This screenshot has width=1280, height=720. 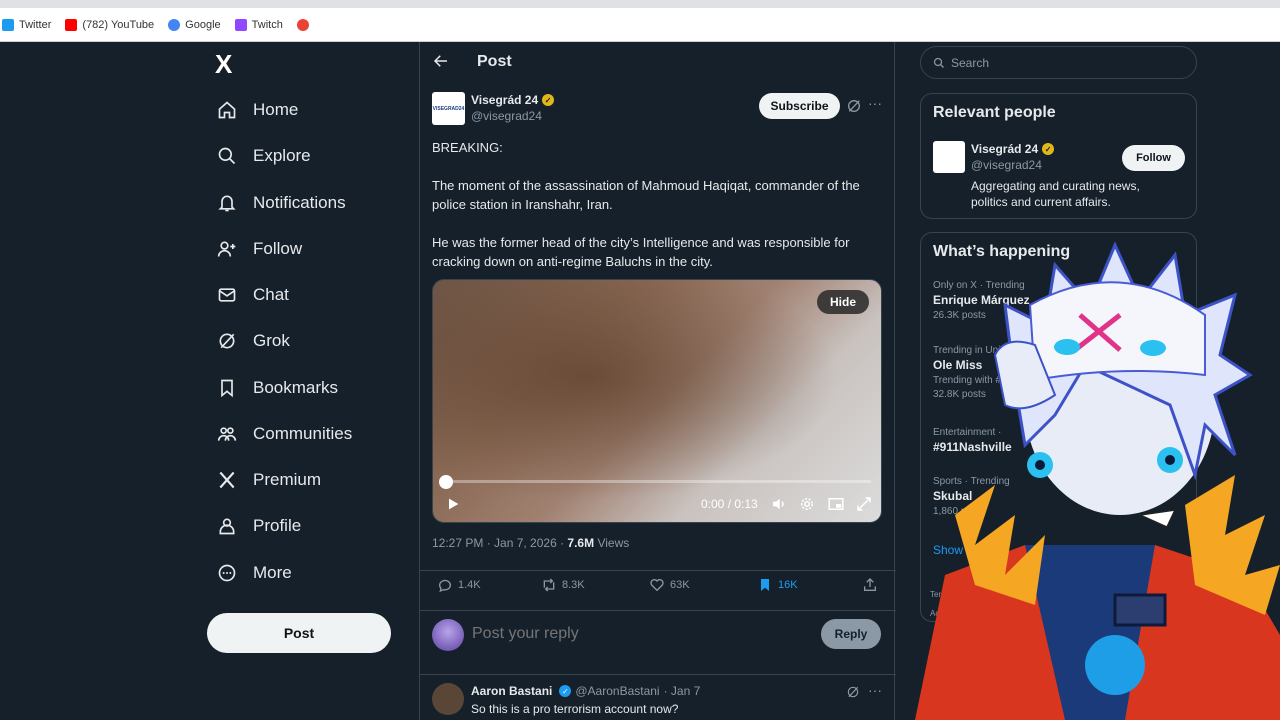 I want to click on reply-action: 1.4K, so click(x=459, y=585).